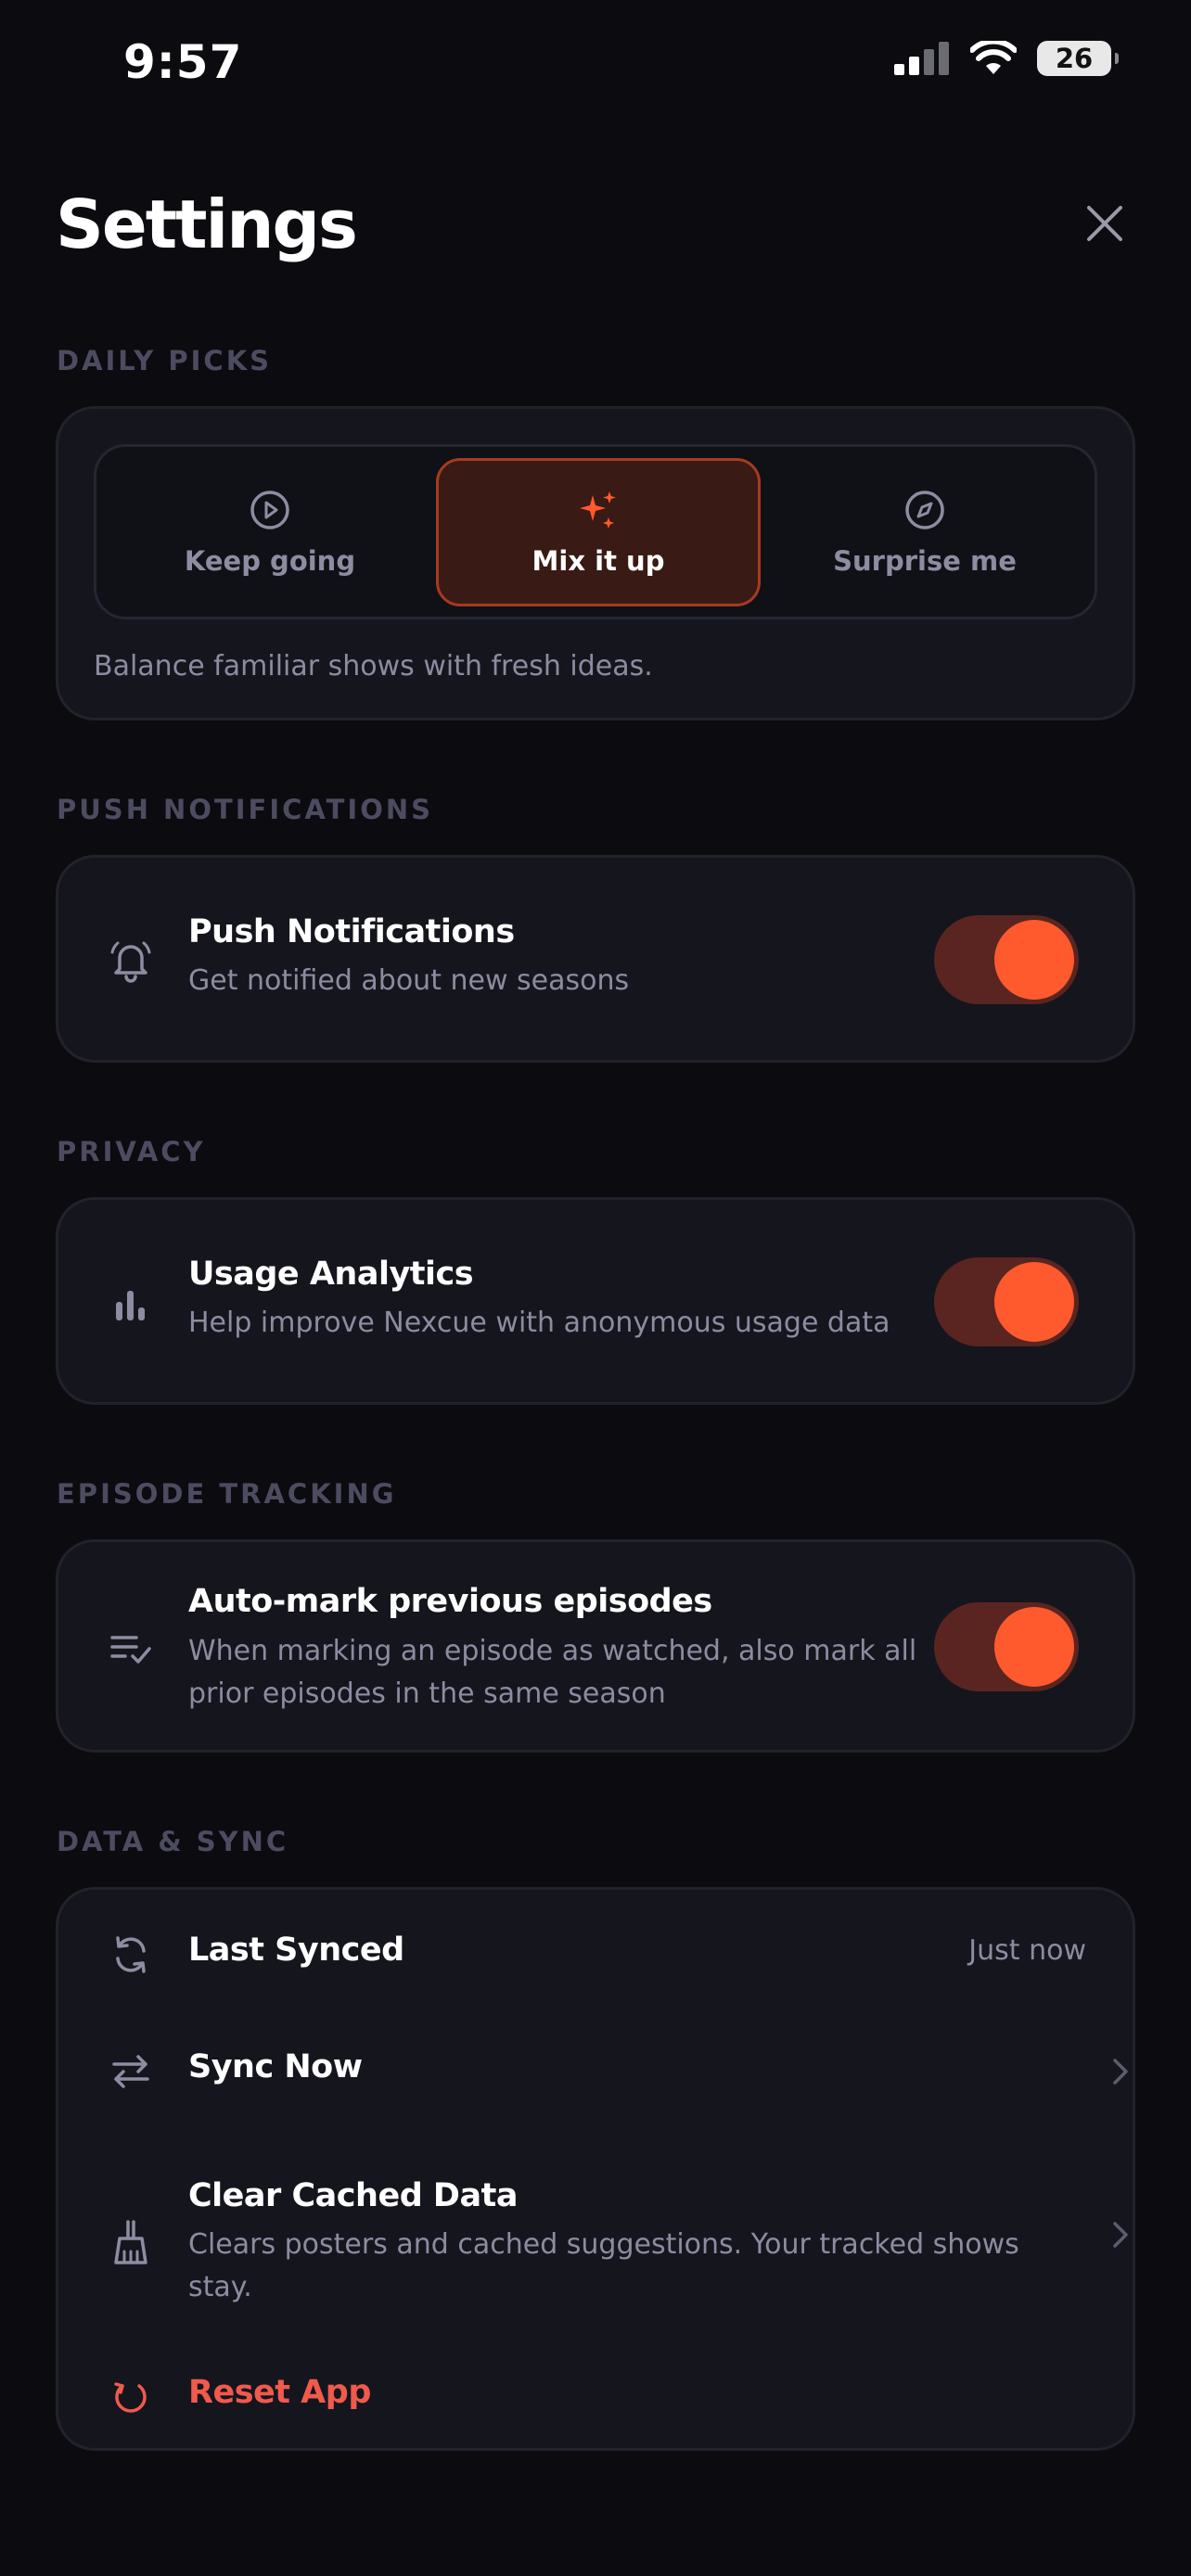  Describe the element at coordinates (270, 561) in the screenshot. I see `segment-label: Keep going` at that location.